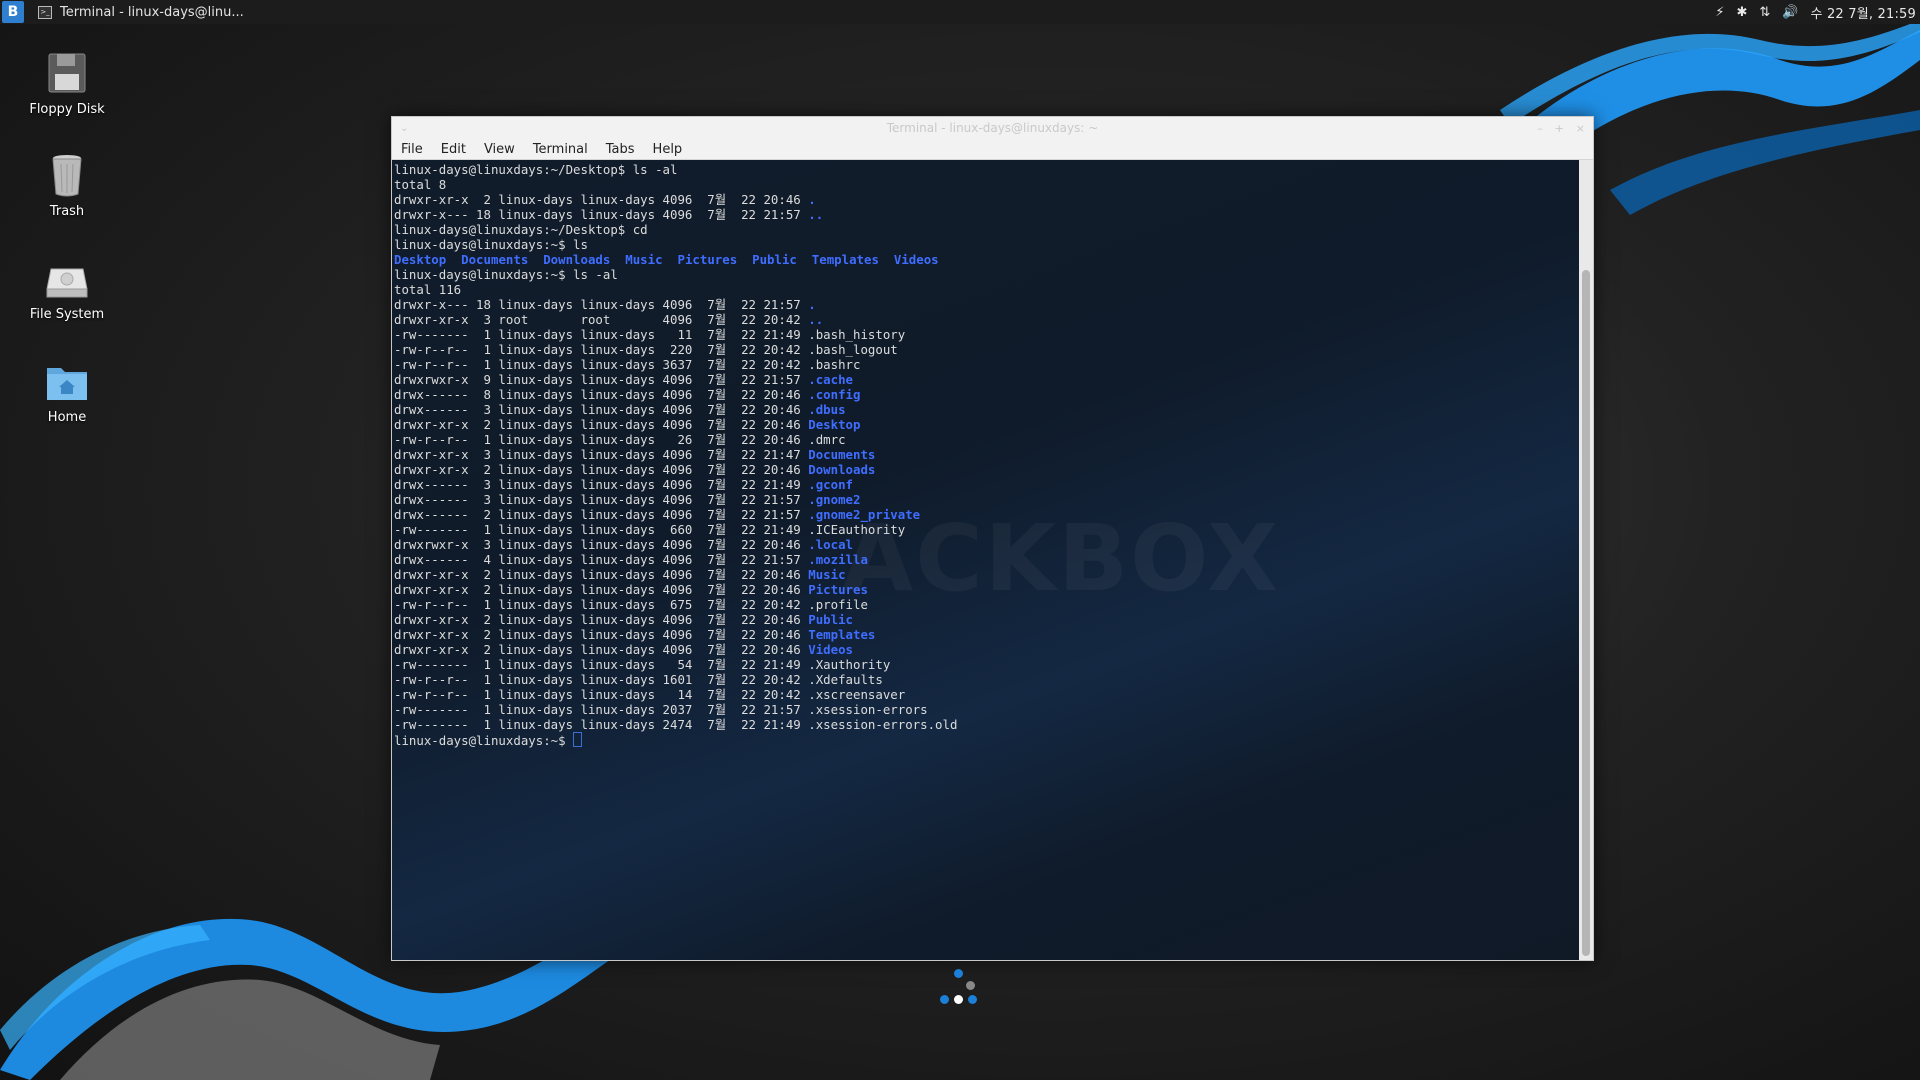  Describe the element at coordinates (67, 109) in the screenshot. I see `desktop-icon-label: Floppy Disk` at that location.